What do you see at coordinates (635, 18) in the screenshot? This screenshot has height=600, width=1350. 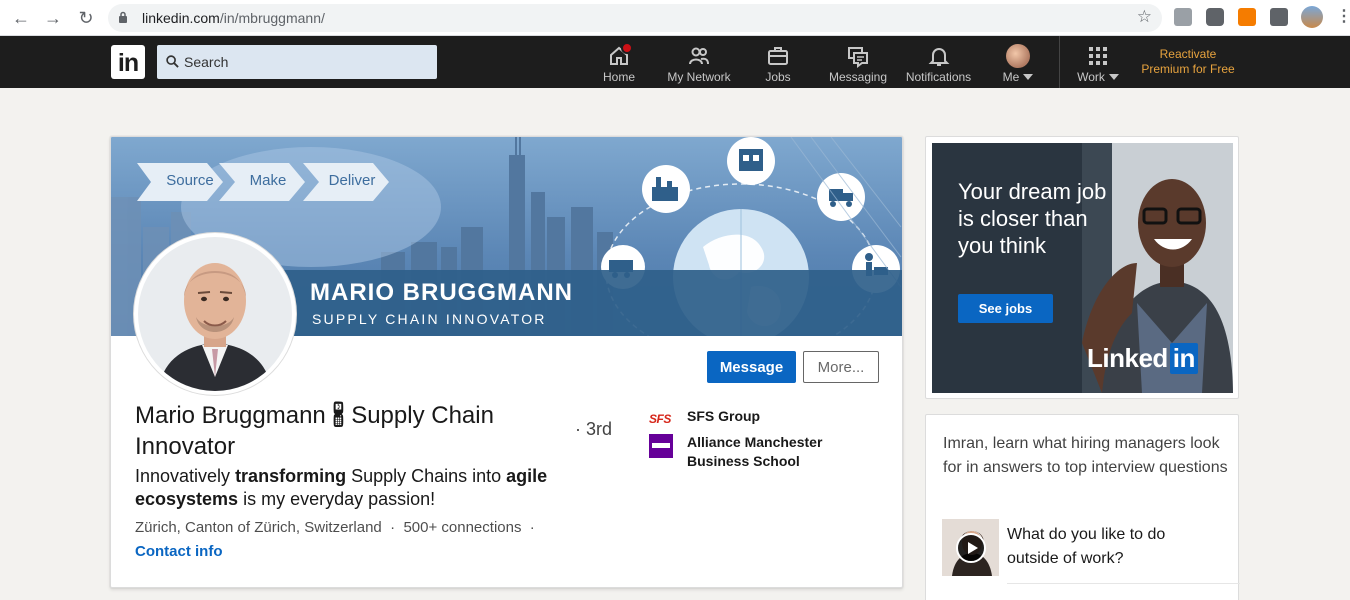 I see `address-bar: linkedin.com/in/mbruggmann/ ☆` at bounding box center [635, 18].